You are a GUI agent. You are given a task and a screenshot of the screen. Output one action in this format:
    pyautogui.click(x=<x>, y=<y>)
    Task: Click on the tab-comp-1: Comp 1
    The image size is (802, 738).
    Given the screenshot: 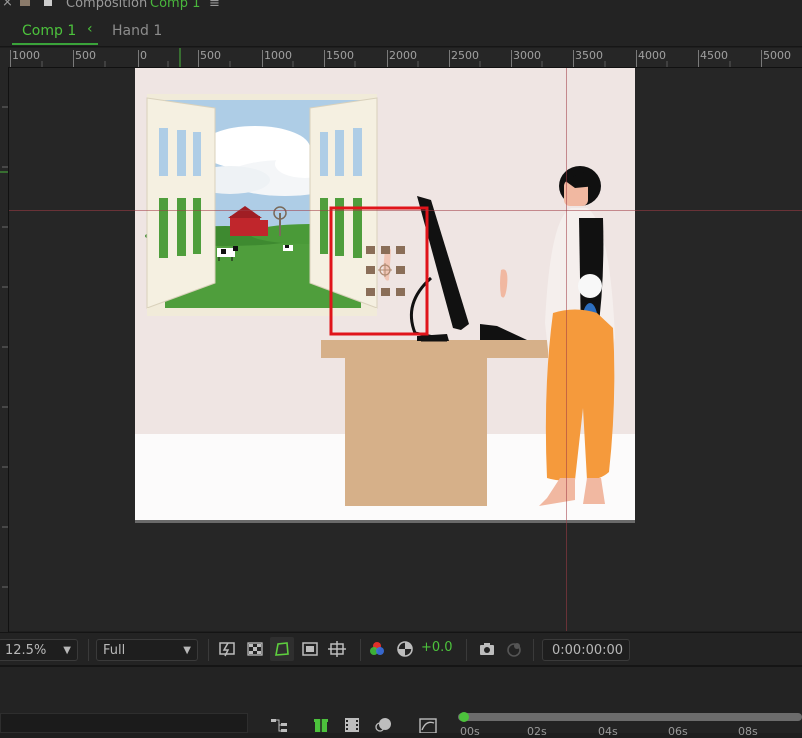 What is the action you would take?
    pyautogui.click(x=49, y=31)
    